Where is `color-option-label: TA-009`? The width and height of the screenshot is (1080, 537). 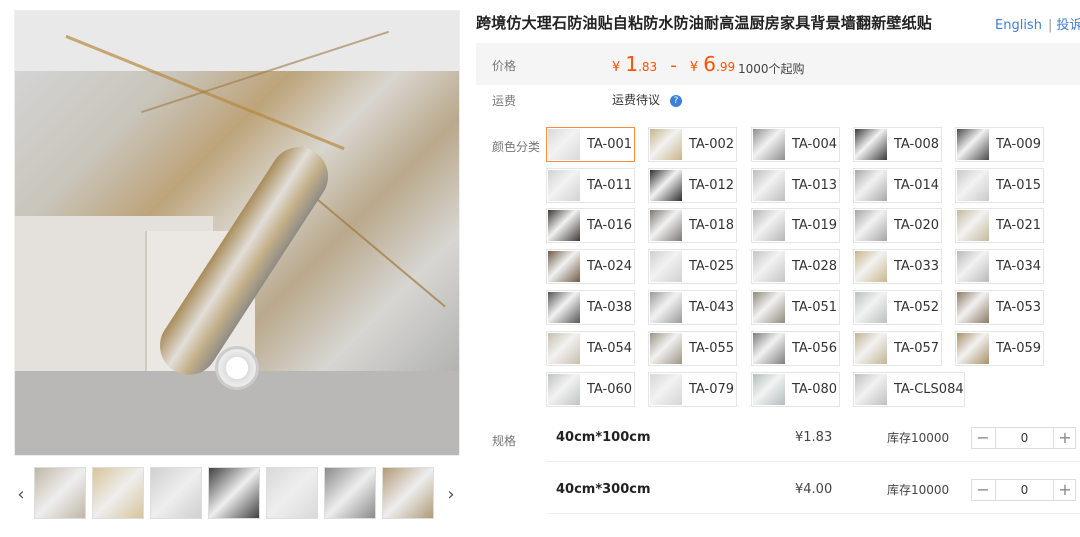 color-option-label: TA-009 is located at coordinates (1019, 144).